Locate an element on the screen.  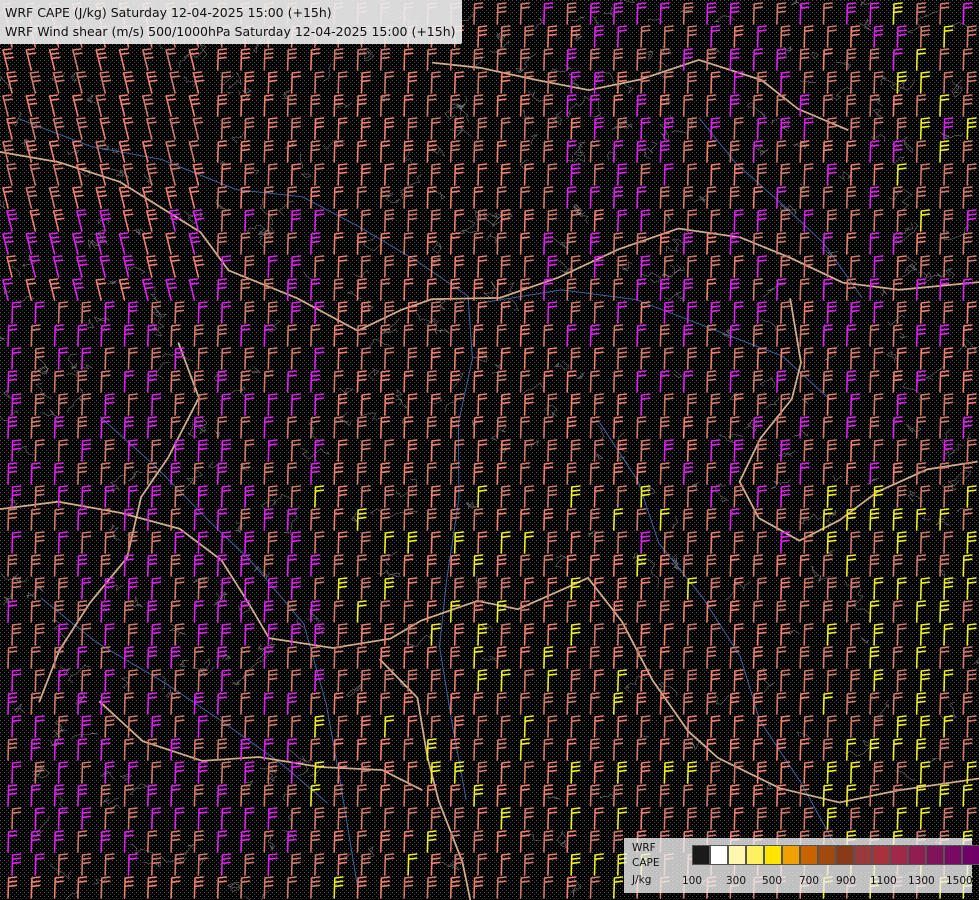
legend-tick-label: 700 is located at coordinates (809, 881).